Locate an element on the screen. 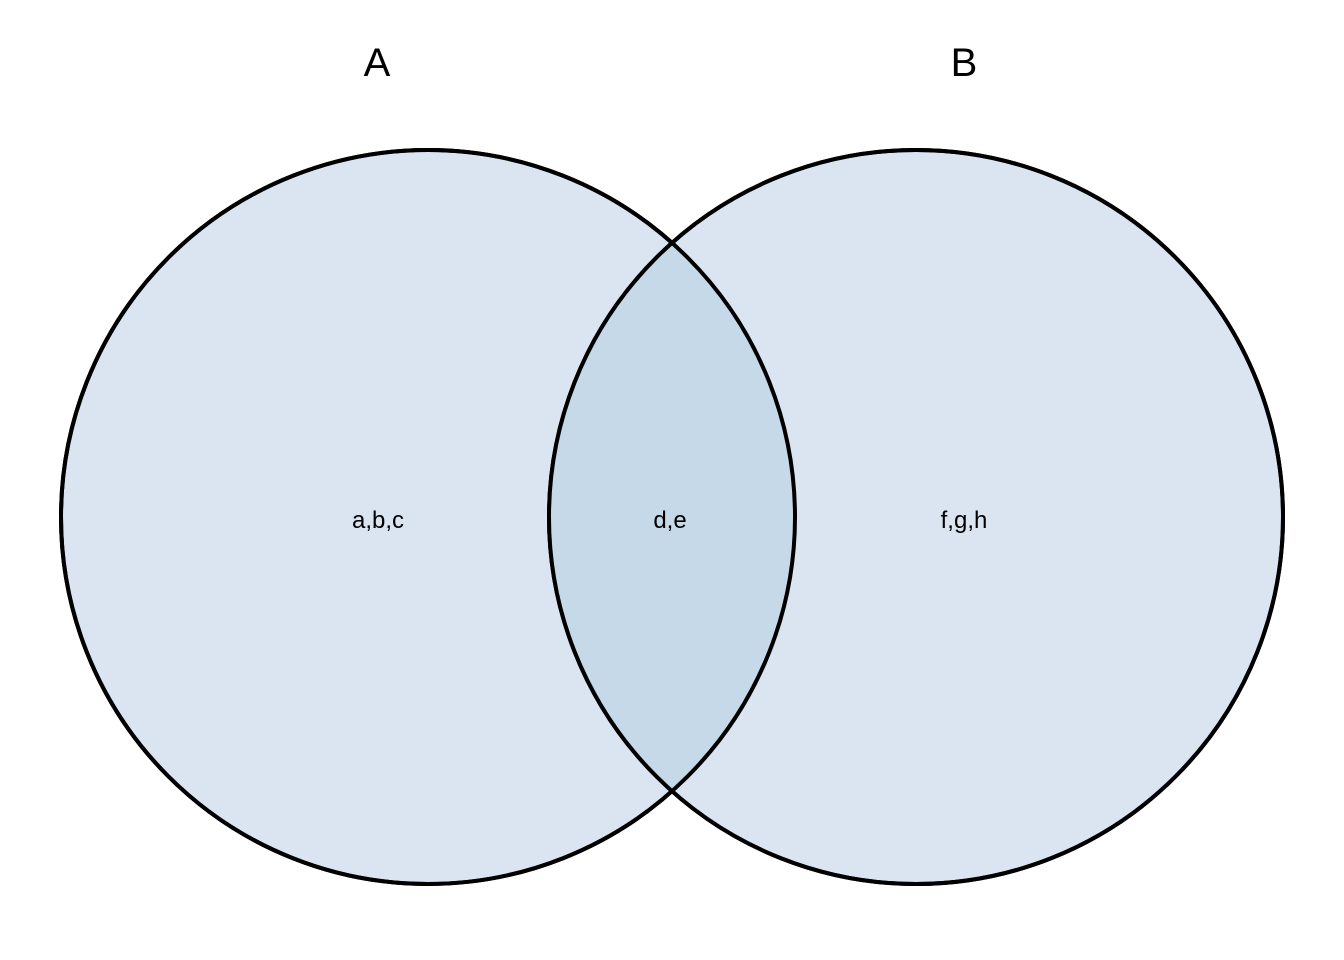  set-b-only-elements: f,g,h is located at coordinates (964, 520).